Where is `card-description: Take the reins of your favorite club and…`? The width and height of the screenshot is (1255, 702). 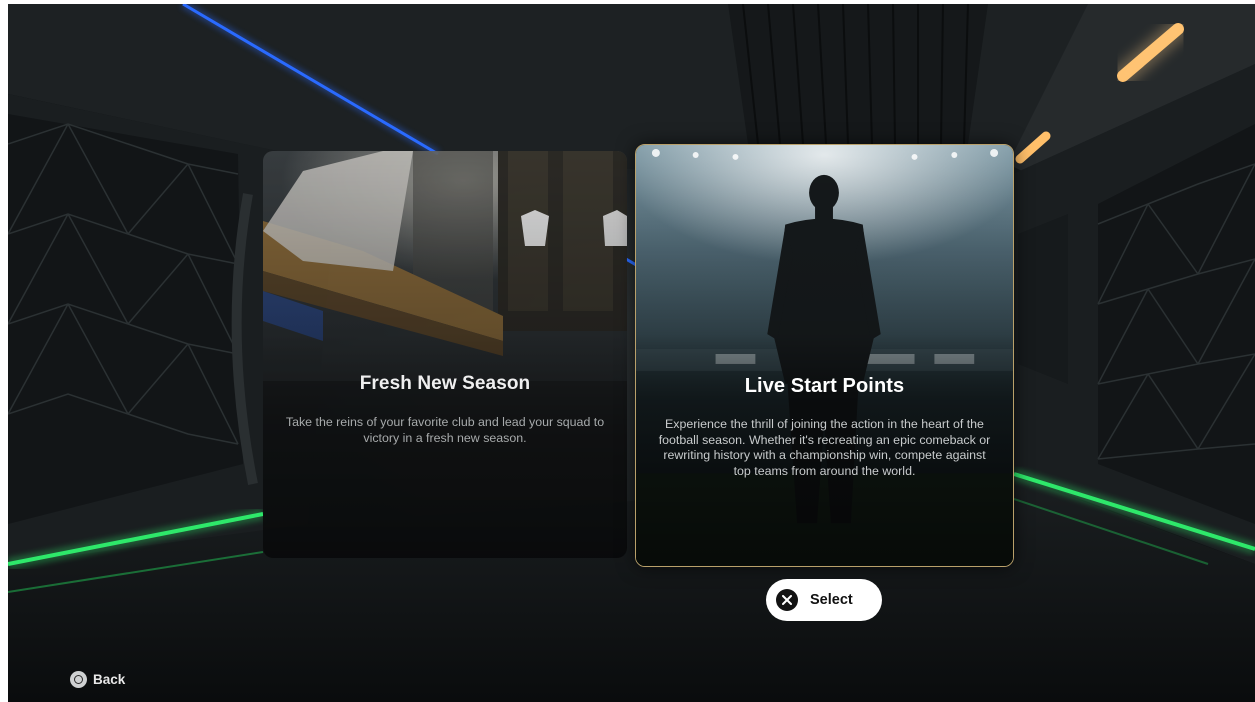 card-description: Take the reins of your favorite club and… is located at coordinates (445, 430).